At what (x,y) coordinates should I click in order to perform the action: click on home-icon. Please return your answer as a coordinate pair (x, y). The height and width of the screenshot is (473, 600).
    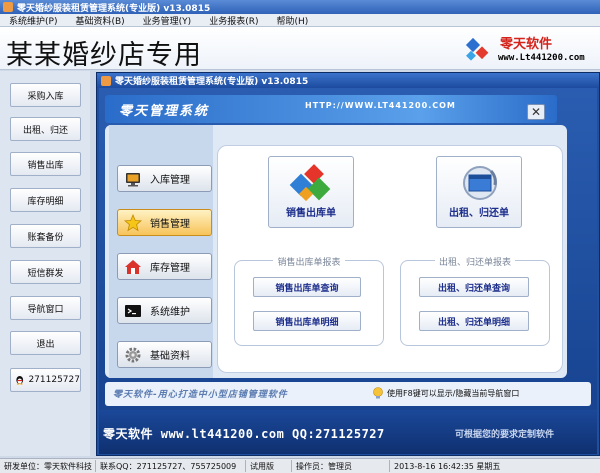
    Looking at the image, I should click on (133, 266).